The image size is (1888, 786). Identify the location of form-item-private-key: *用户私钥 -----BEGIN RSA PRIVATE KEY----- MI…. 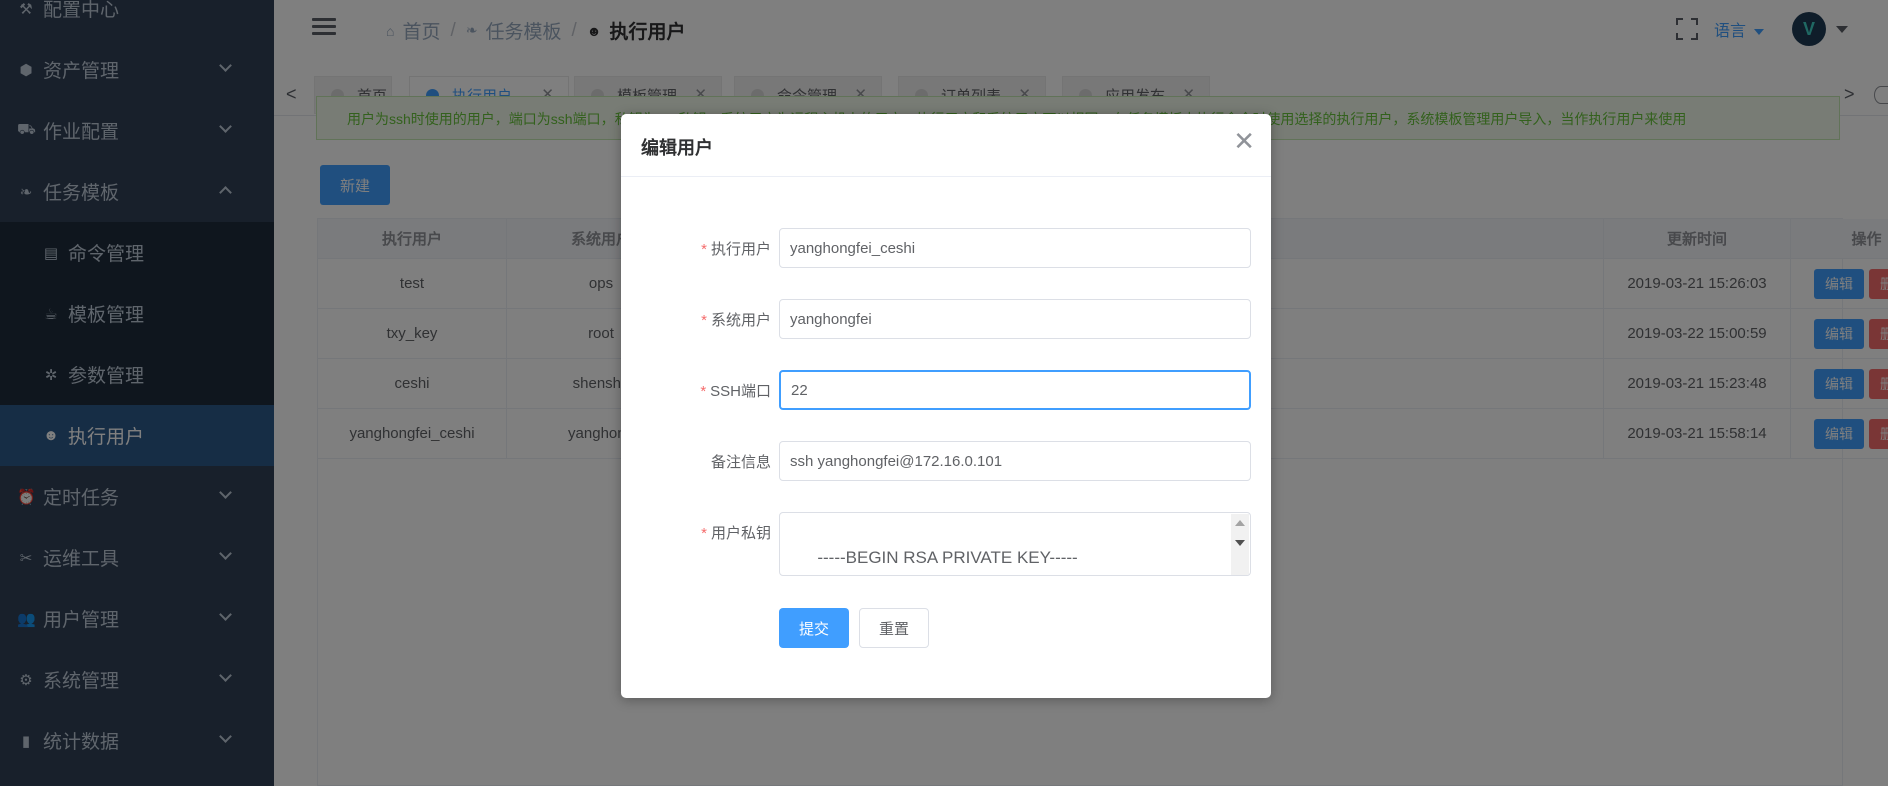
(946, 544).